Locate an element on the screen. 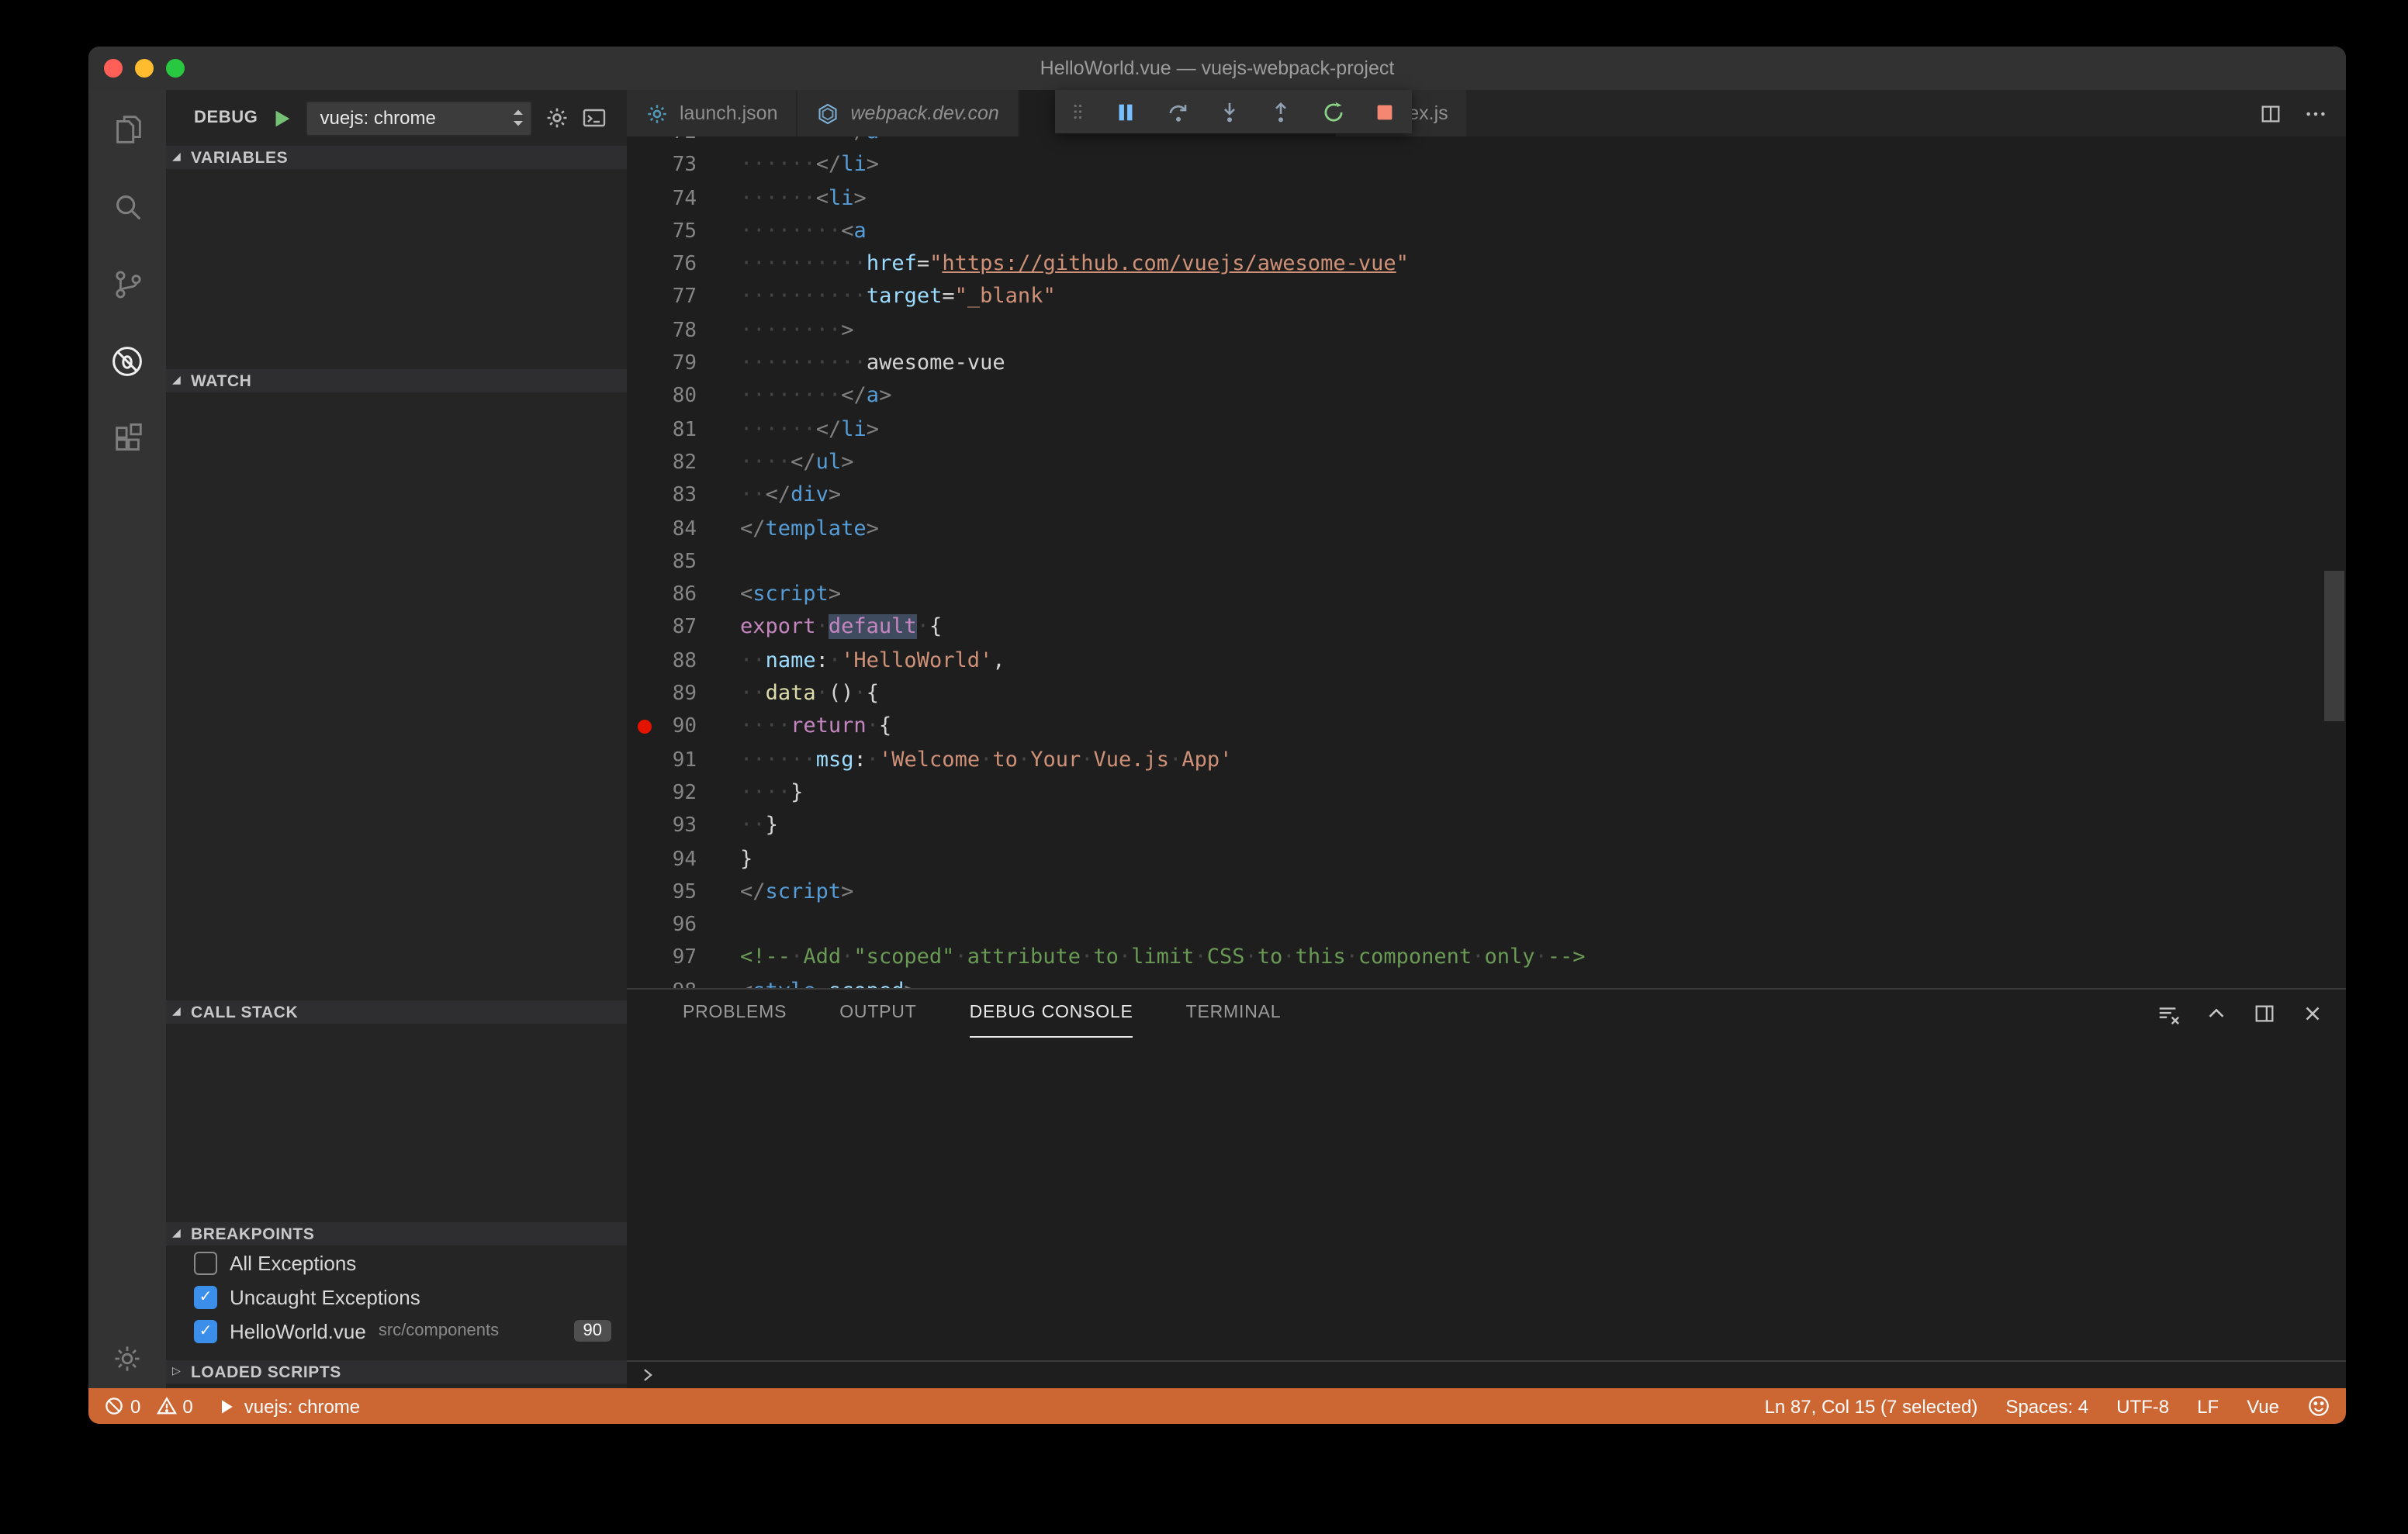  start-debugging-button is located at coordinates (281, 118).